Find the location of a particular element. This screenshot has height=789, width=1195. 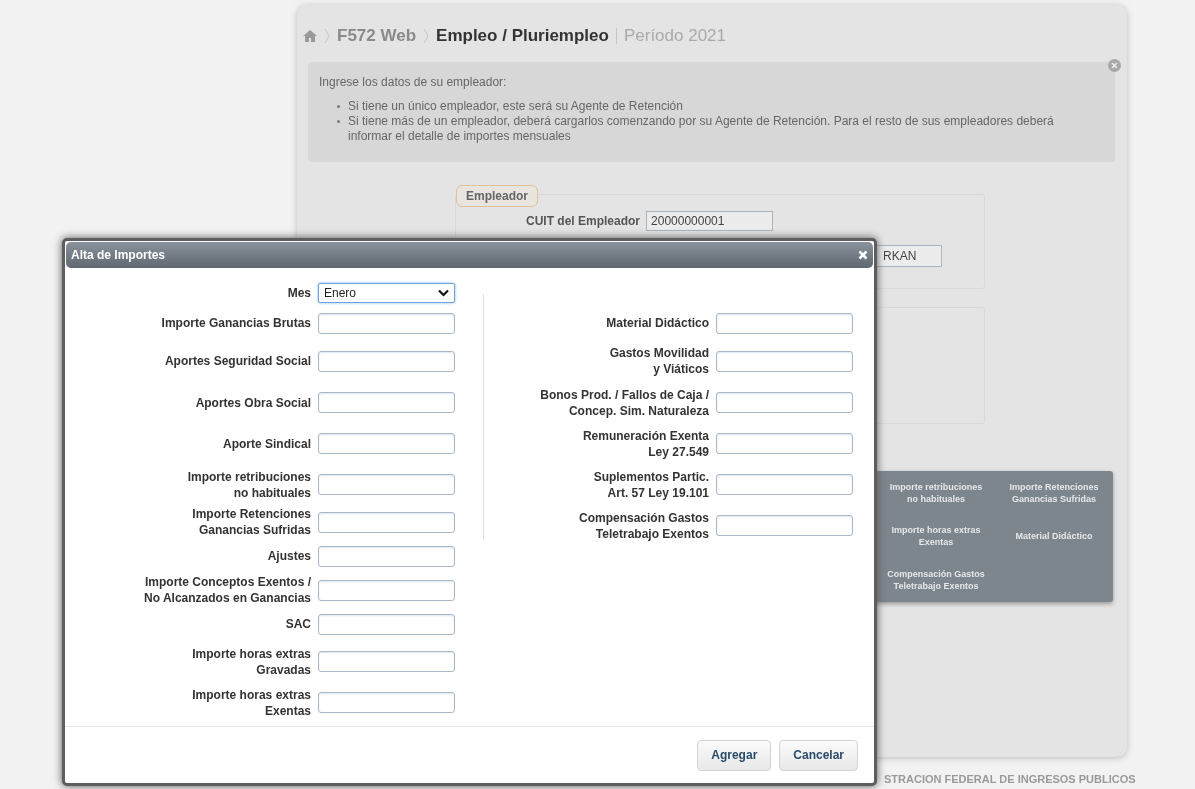

column-header: Importe Retenciones Ganancias Sufridas is located at coordinates (1054, 492).